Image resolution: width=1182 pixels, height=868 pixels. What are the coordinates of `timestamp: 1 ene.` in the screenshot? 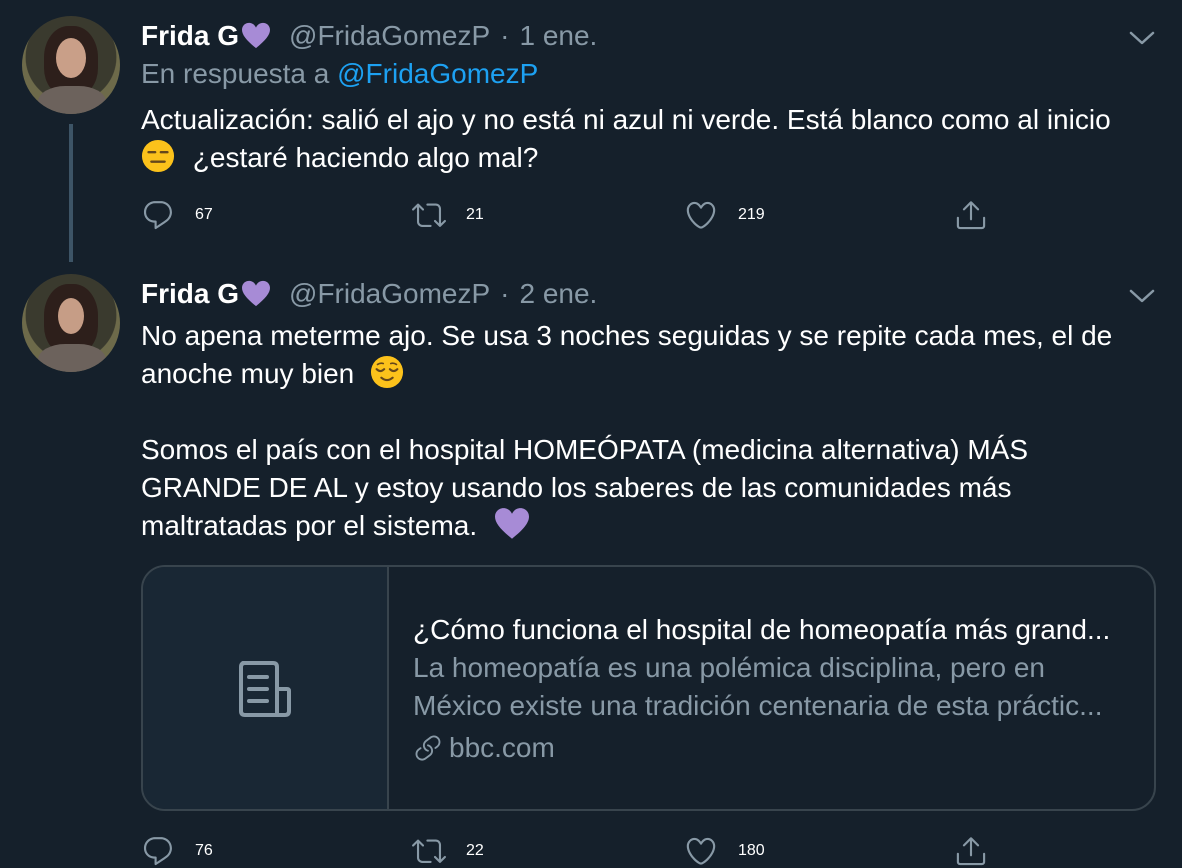 It's located at (558, 36).